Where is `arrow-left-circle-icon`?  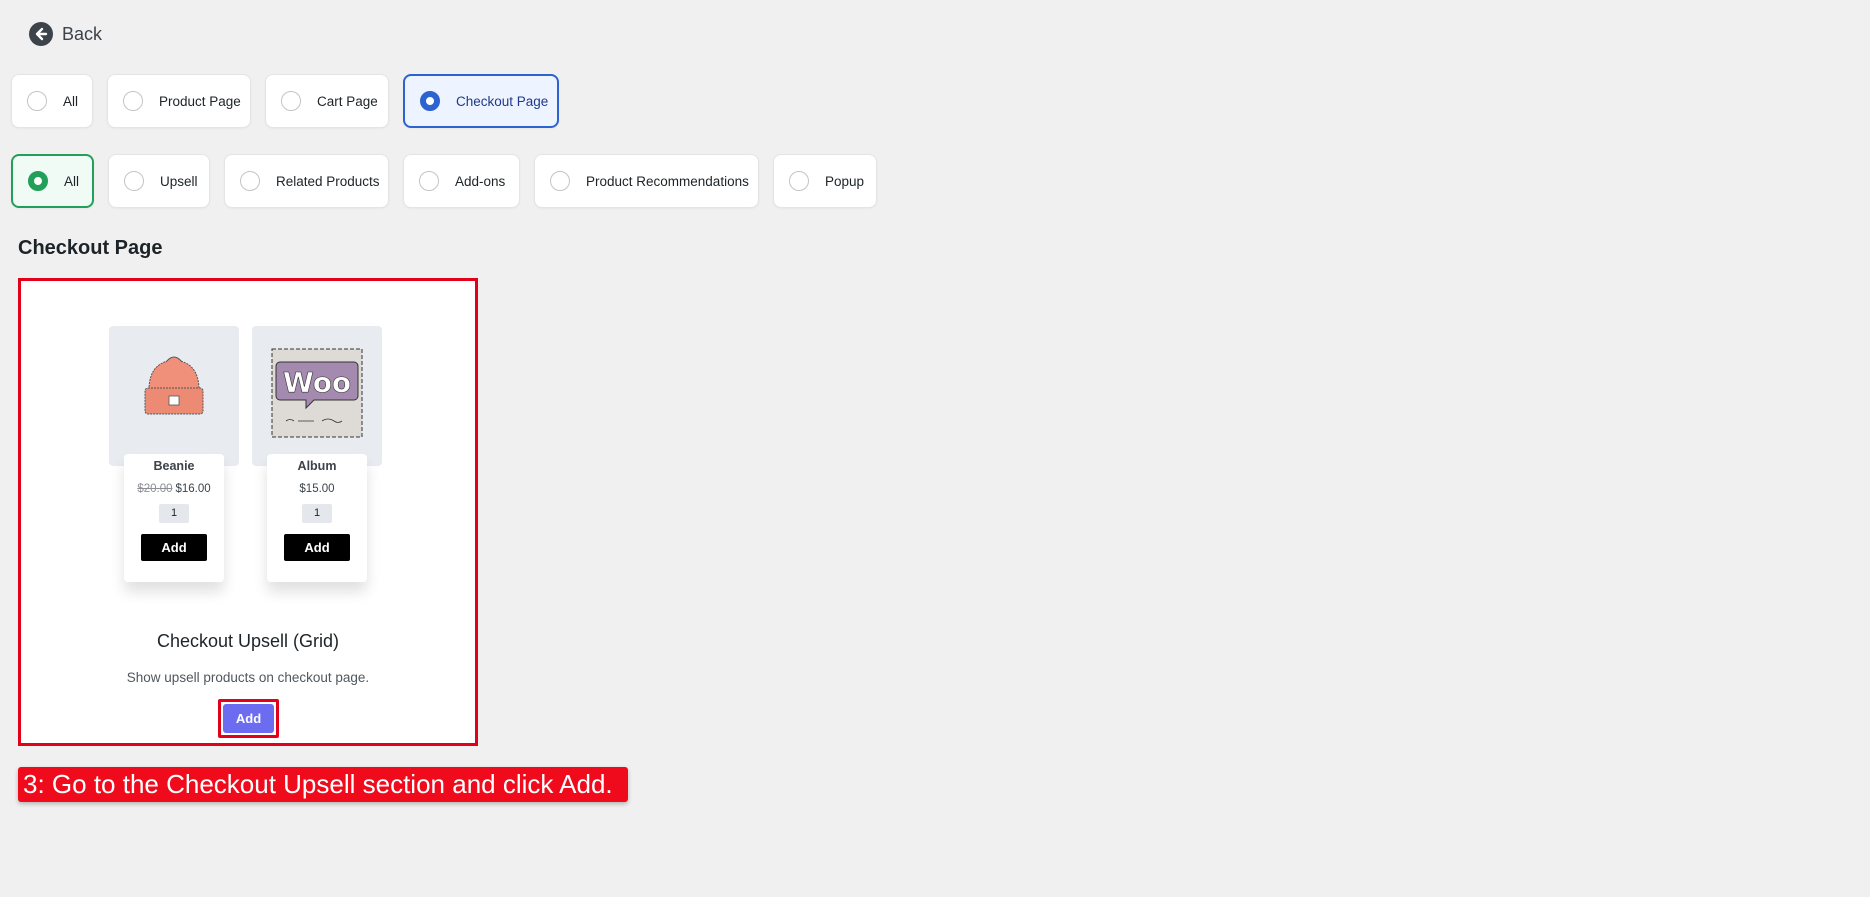
arrow-left-circle-icon is located at coordinates (41, 34).